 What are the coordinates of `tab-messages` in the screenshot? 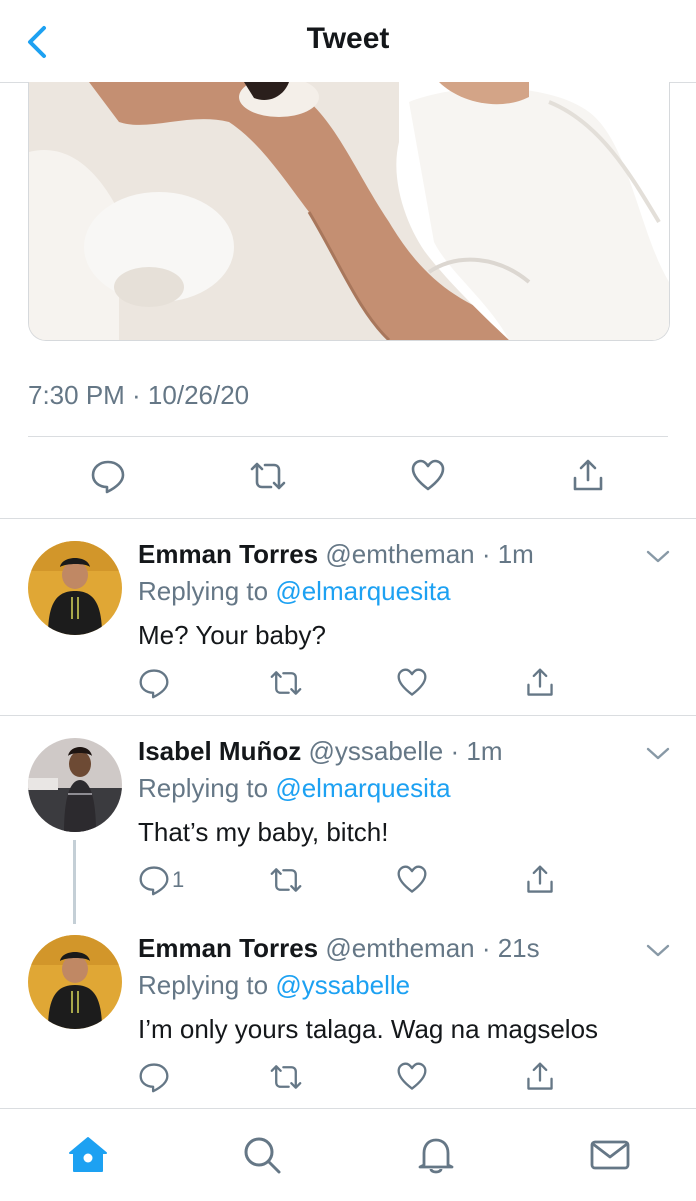 It's located at (610, 1155).